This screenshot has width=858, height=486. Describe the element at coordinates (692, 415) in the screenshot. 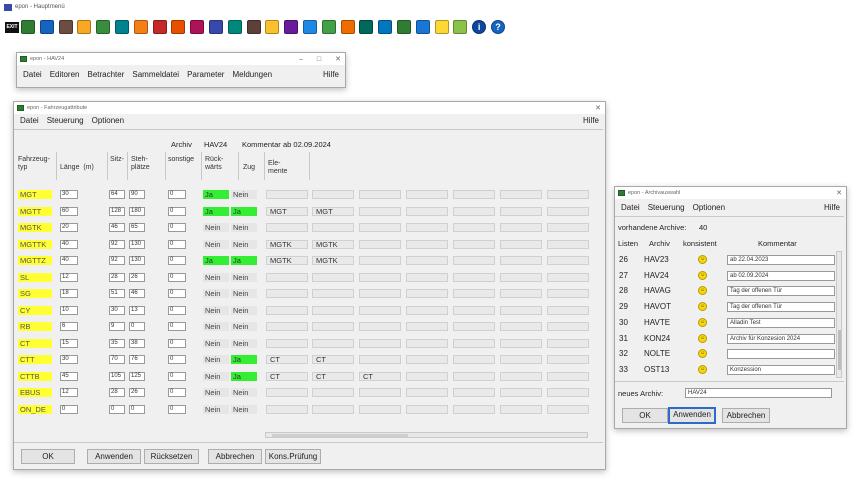

I see `anwenden-button: Anwenden` at that location.